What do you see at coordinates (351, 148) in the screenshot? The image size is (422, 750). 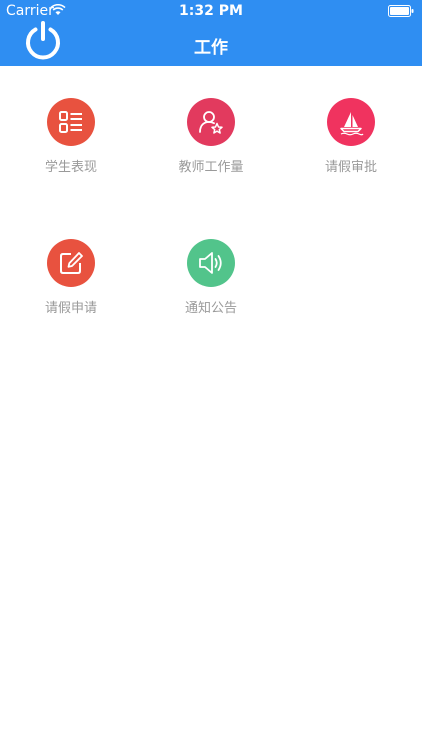 I see `menu-item-leave-approval: 请假审批` at bounding box center [351, 148].